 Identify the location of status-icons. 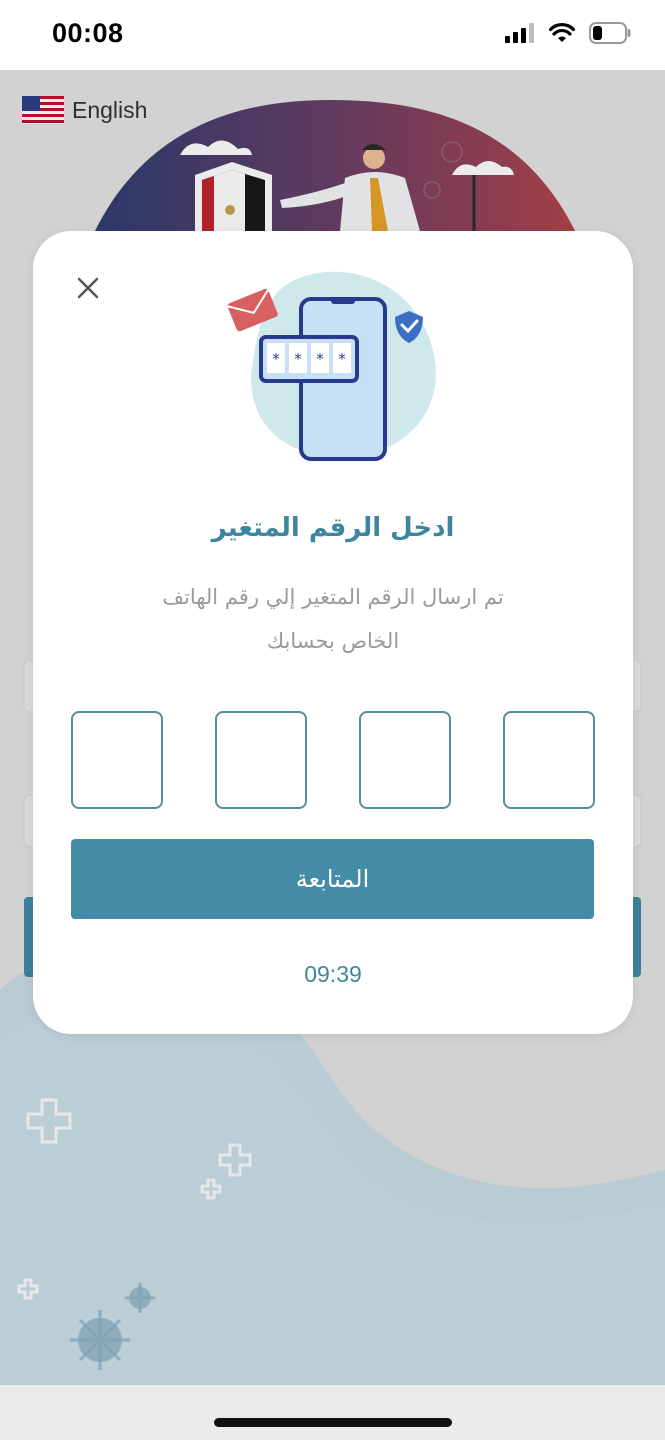
(568, 33).